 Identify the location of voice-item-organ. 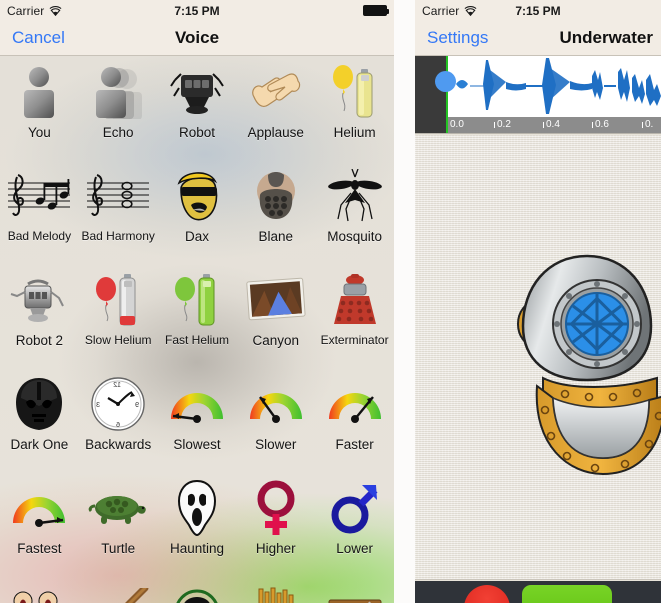
(275, 589).